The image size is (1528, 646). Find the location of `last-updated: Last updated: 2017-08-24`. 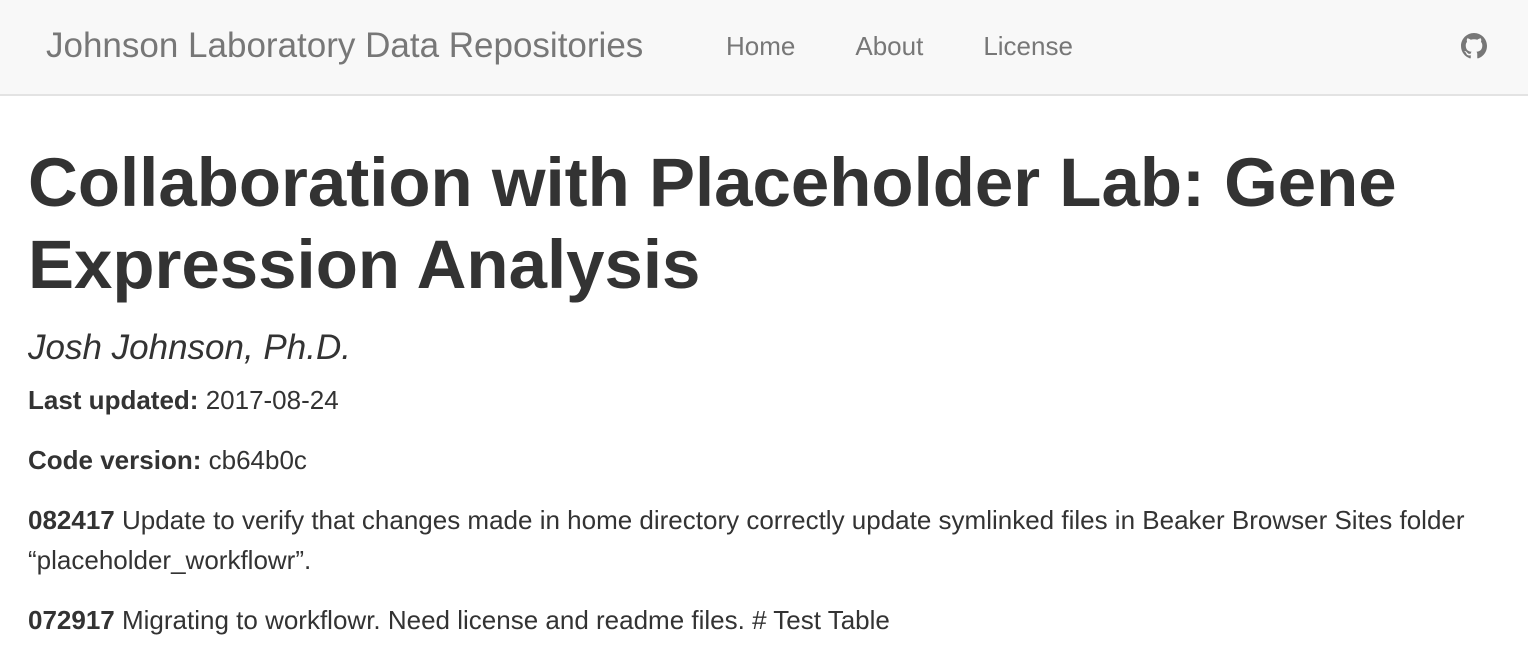

last-updated: Last updated: 2017-08-24 is located at coordinates (183, 400).